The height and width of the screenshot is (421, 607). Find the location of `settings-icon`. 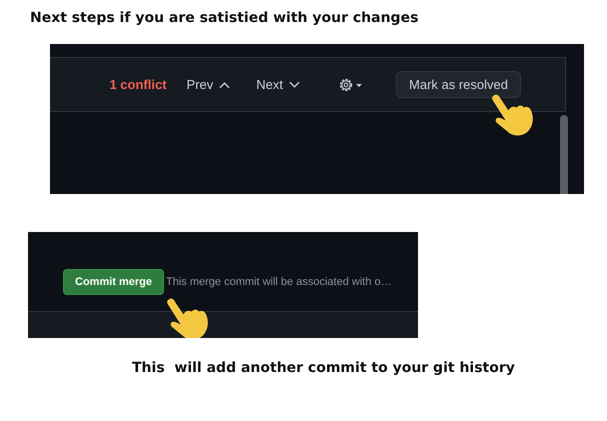

settings-icon is located at coordinates (351, 84).